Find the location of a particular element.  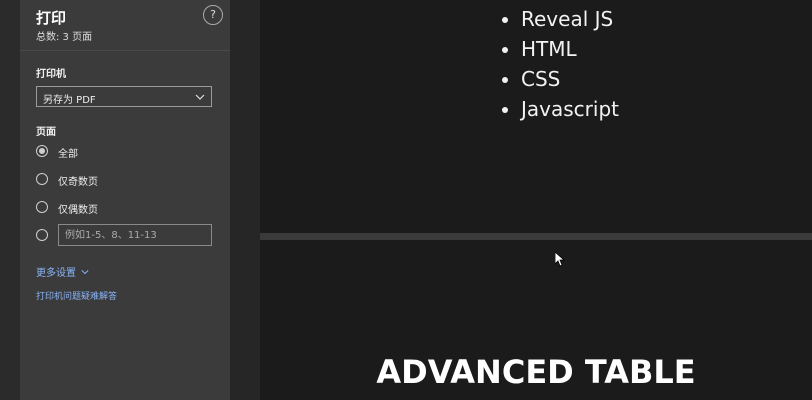

printer-label: 打印机 is located at coordinates (51, 74).